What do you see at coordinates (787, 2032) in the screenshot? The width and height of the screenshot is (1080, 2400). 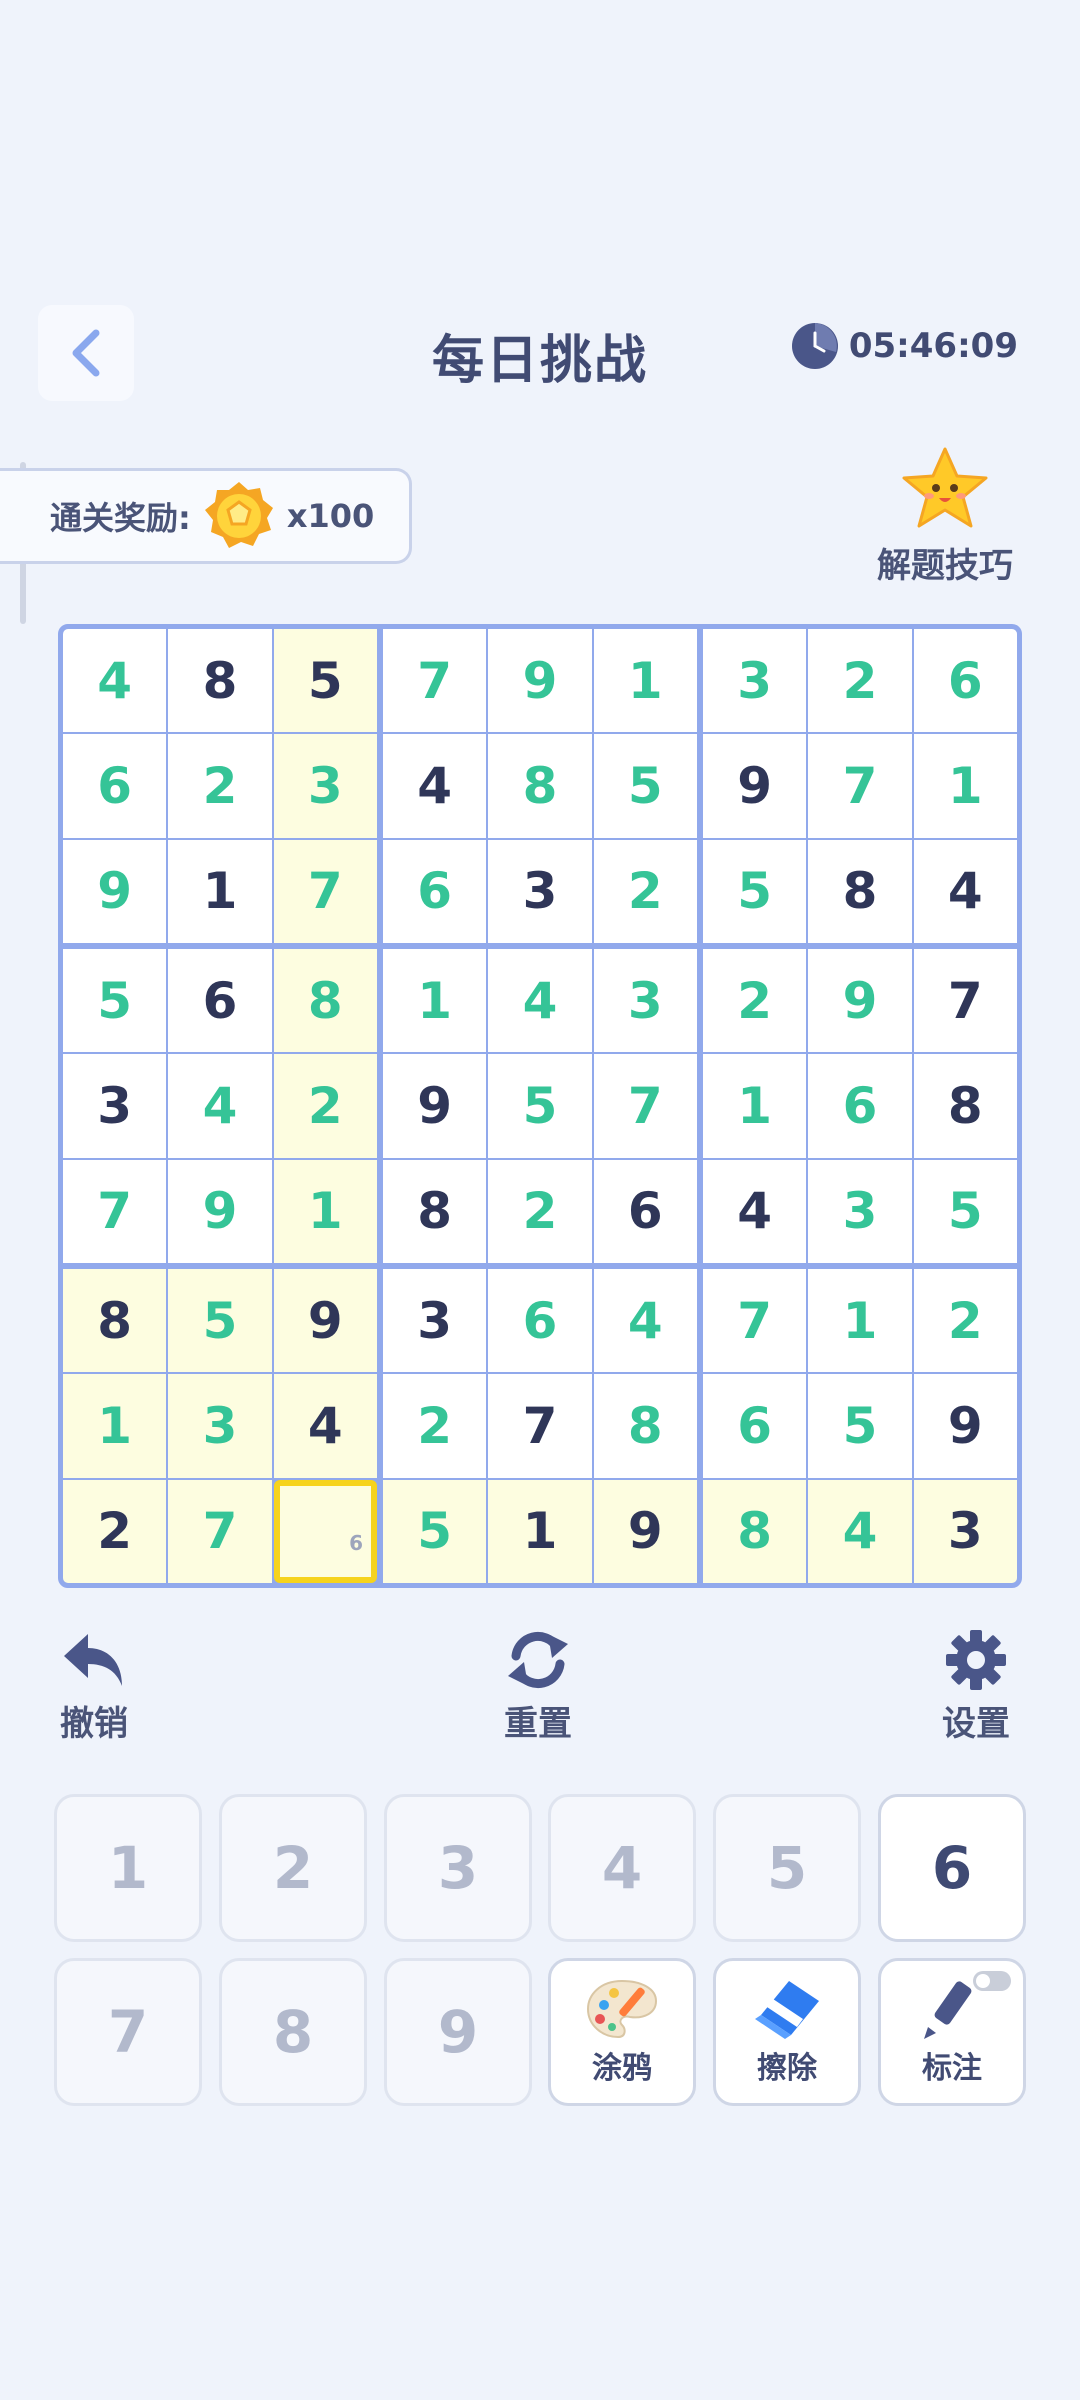 I see `erase-button: 擦除` at bounding box center [787, 2032].